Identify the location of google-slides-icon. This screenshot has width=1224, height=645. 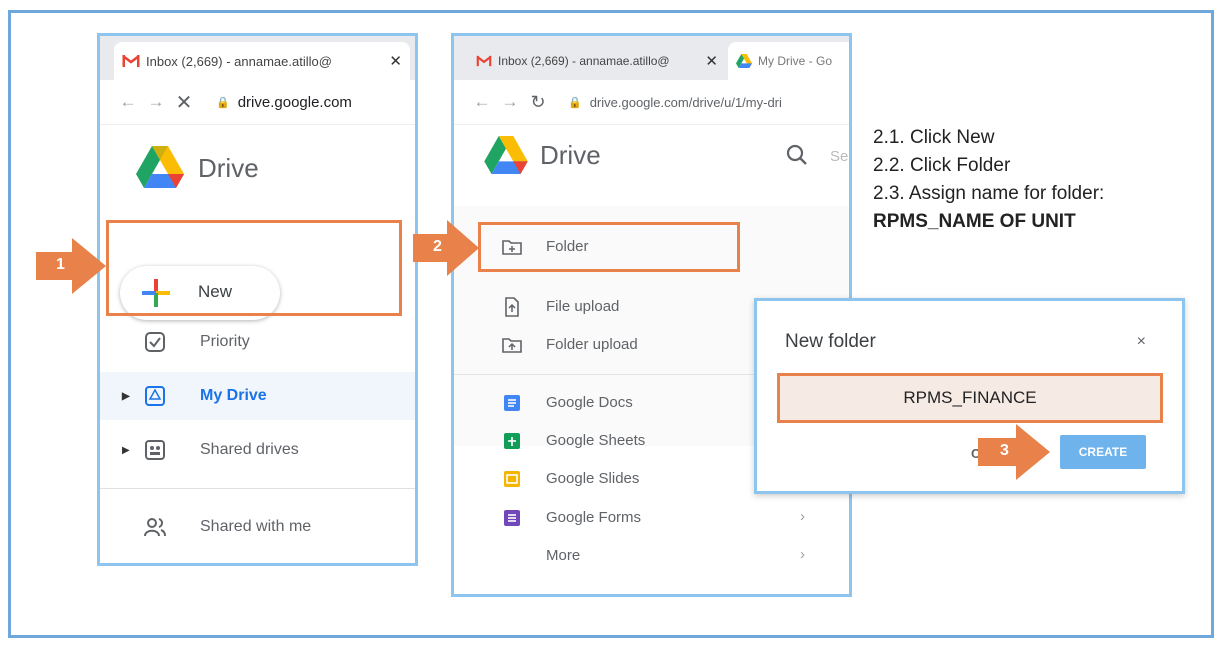
(512, 479).